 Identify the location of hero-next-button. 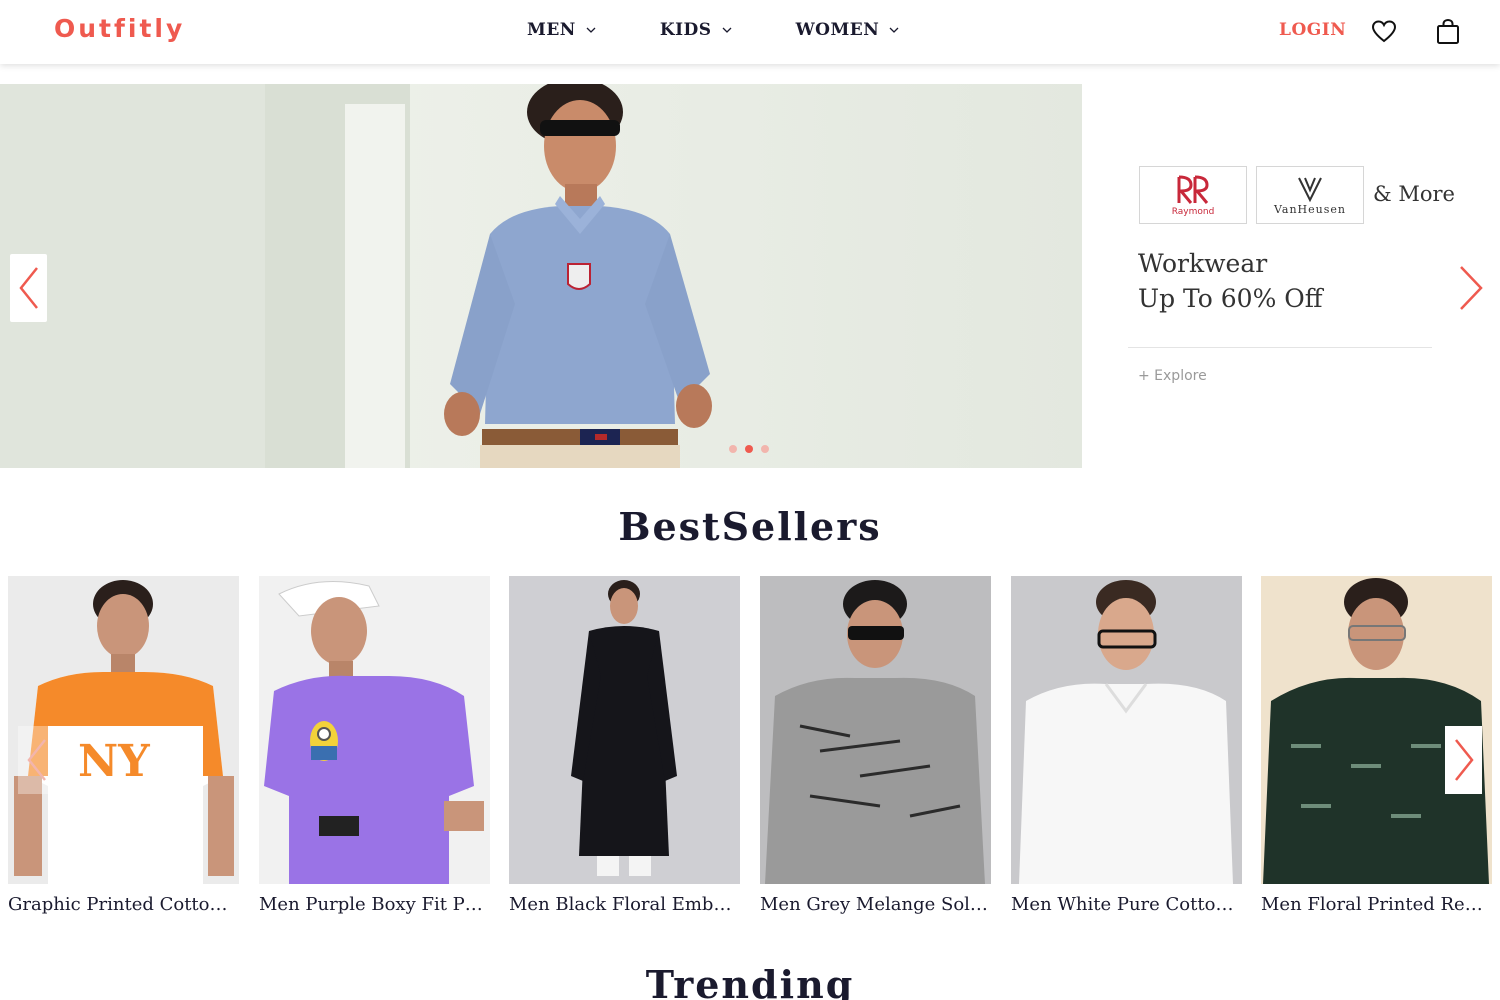
(1471, 288).